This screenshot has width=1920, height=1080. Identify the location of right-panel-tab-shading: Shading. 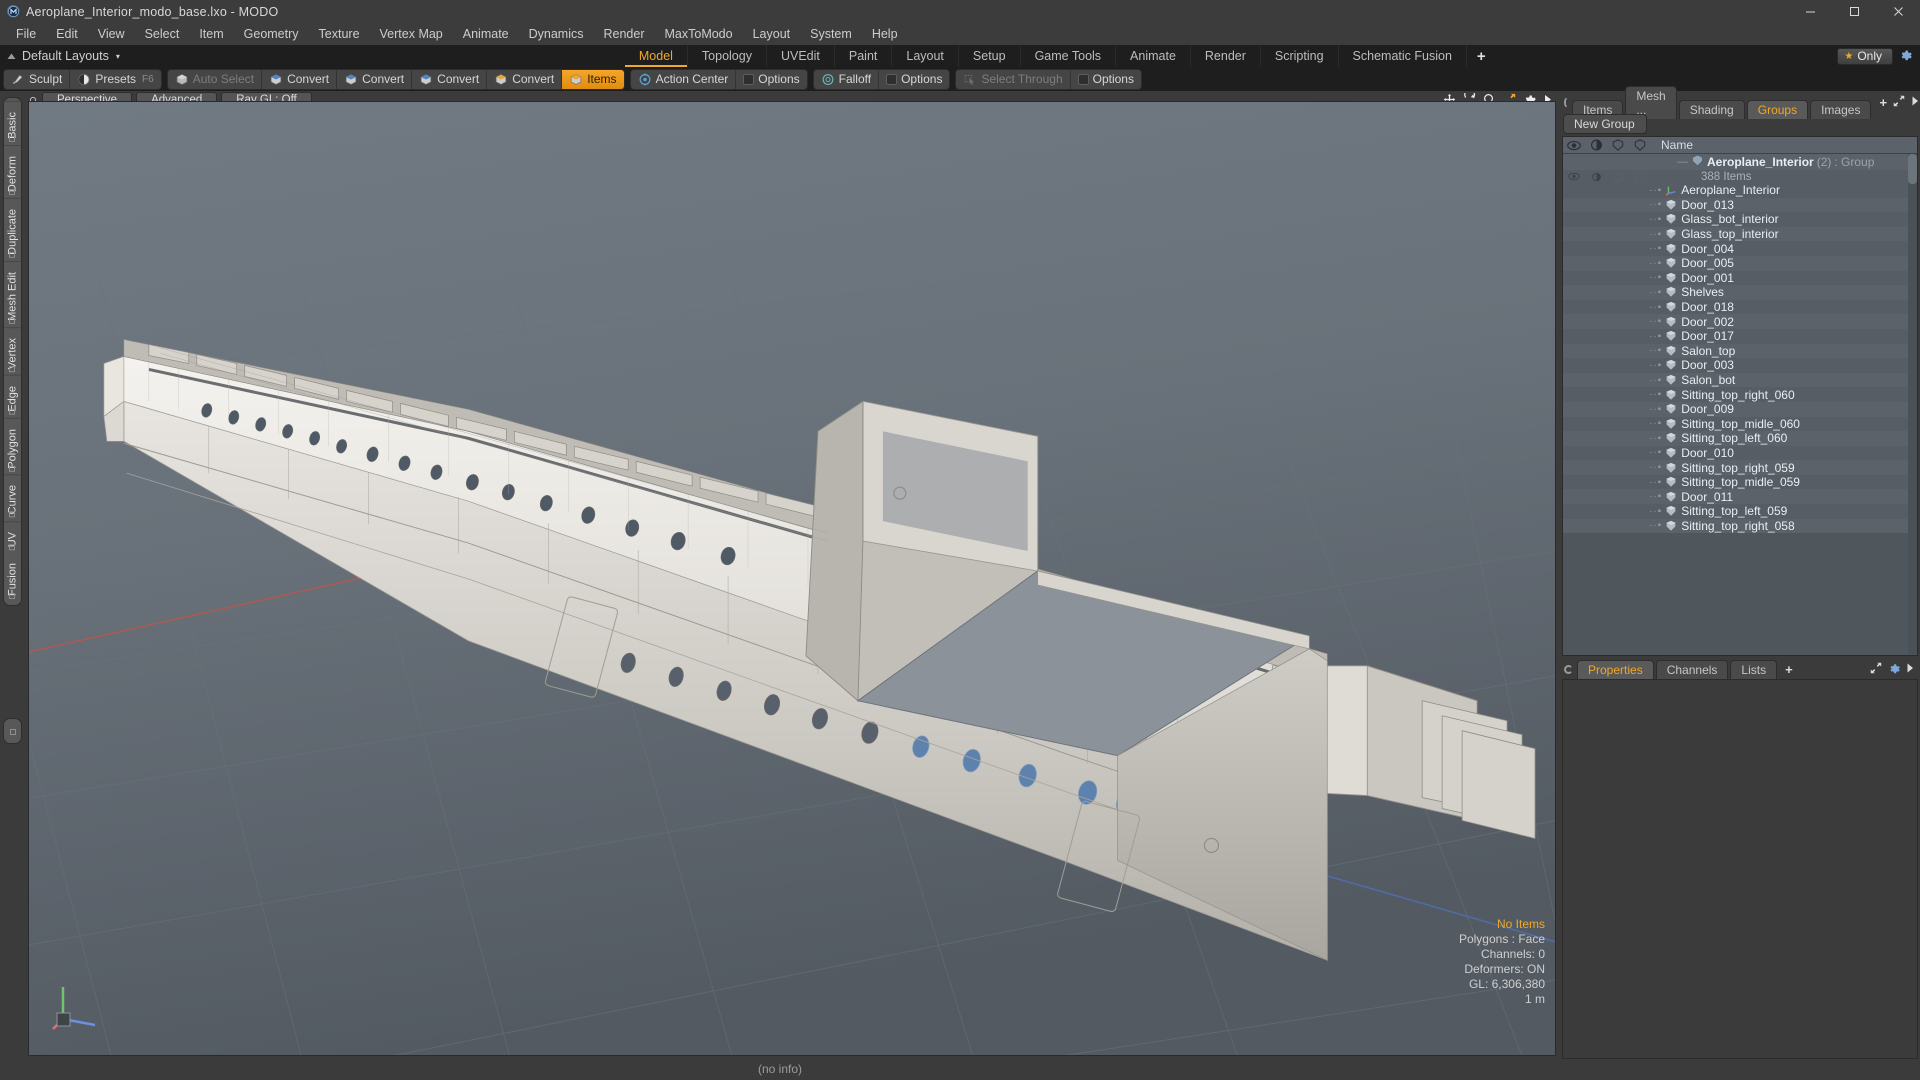
(1711, 109).